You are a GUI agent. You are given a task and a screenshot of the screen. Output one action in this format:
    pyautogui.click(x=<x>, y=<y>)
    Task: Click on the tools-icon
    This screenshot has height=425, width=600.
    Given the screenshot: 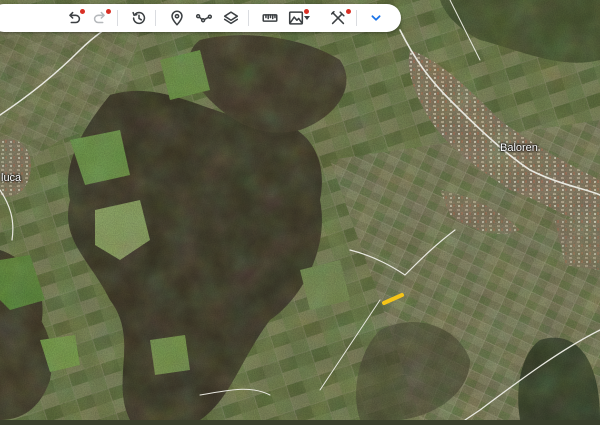 What is the action you would take?
    pyautogui.click(x=337, y=17)
    